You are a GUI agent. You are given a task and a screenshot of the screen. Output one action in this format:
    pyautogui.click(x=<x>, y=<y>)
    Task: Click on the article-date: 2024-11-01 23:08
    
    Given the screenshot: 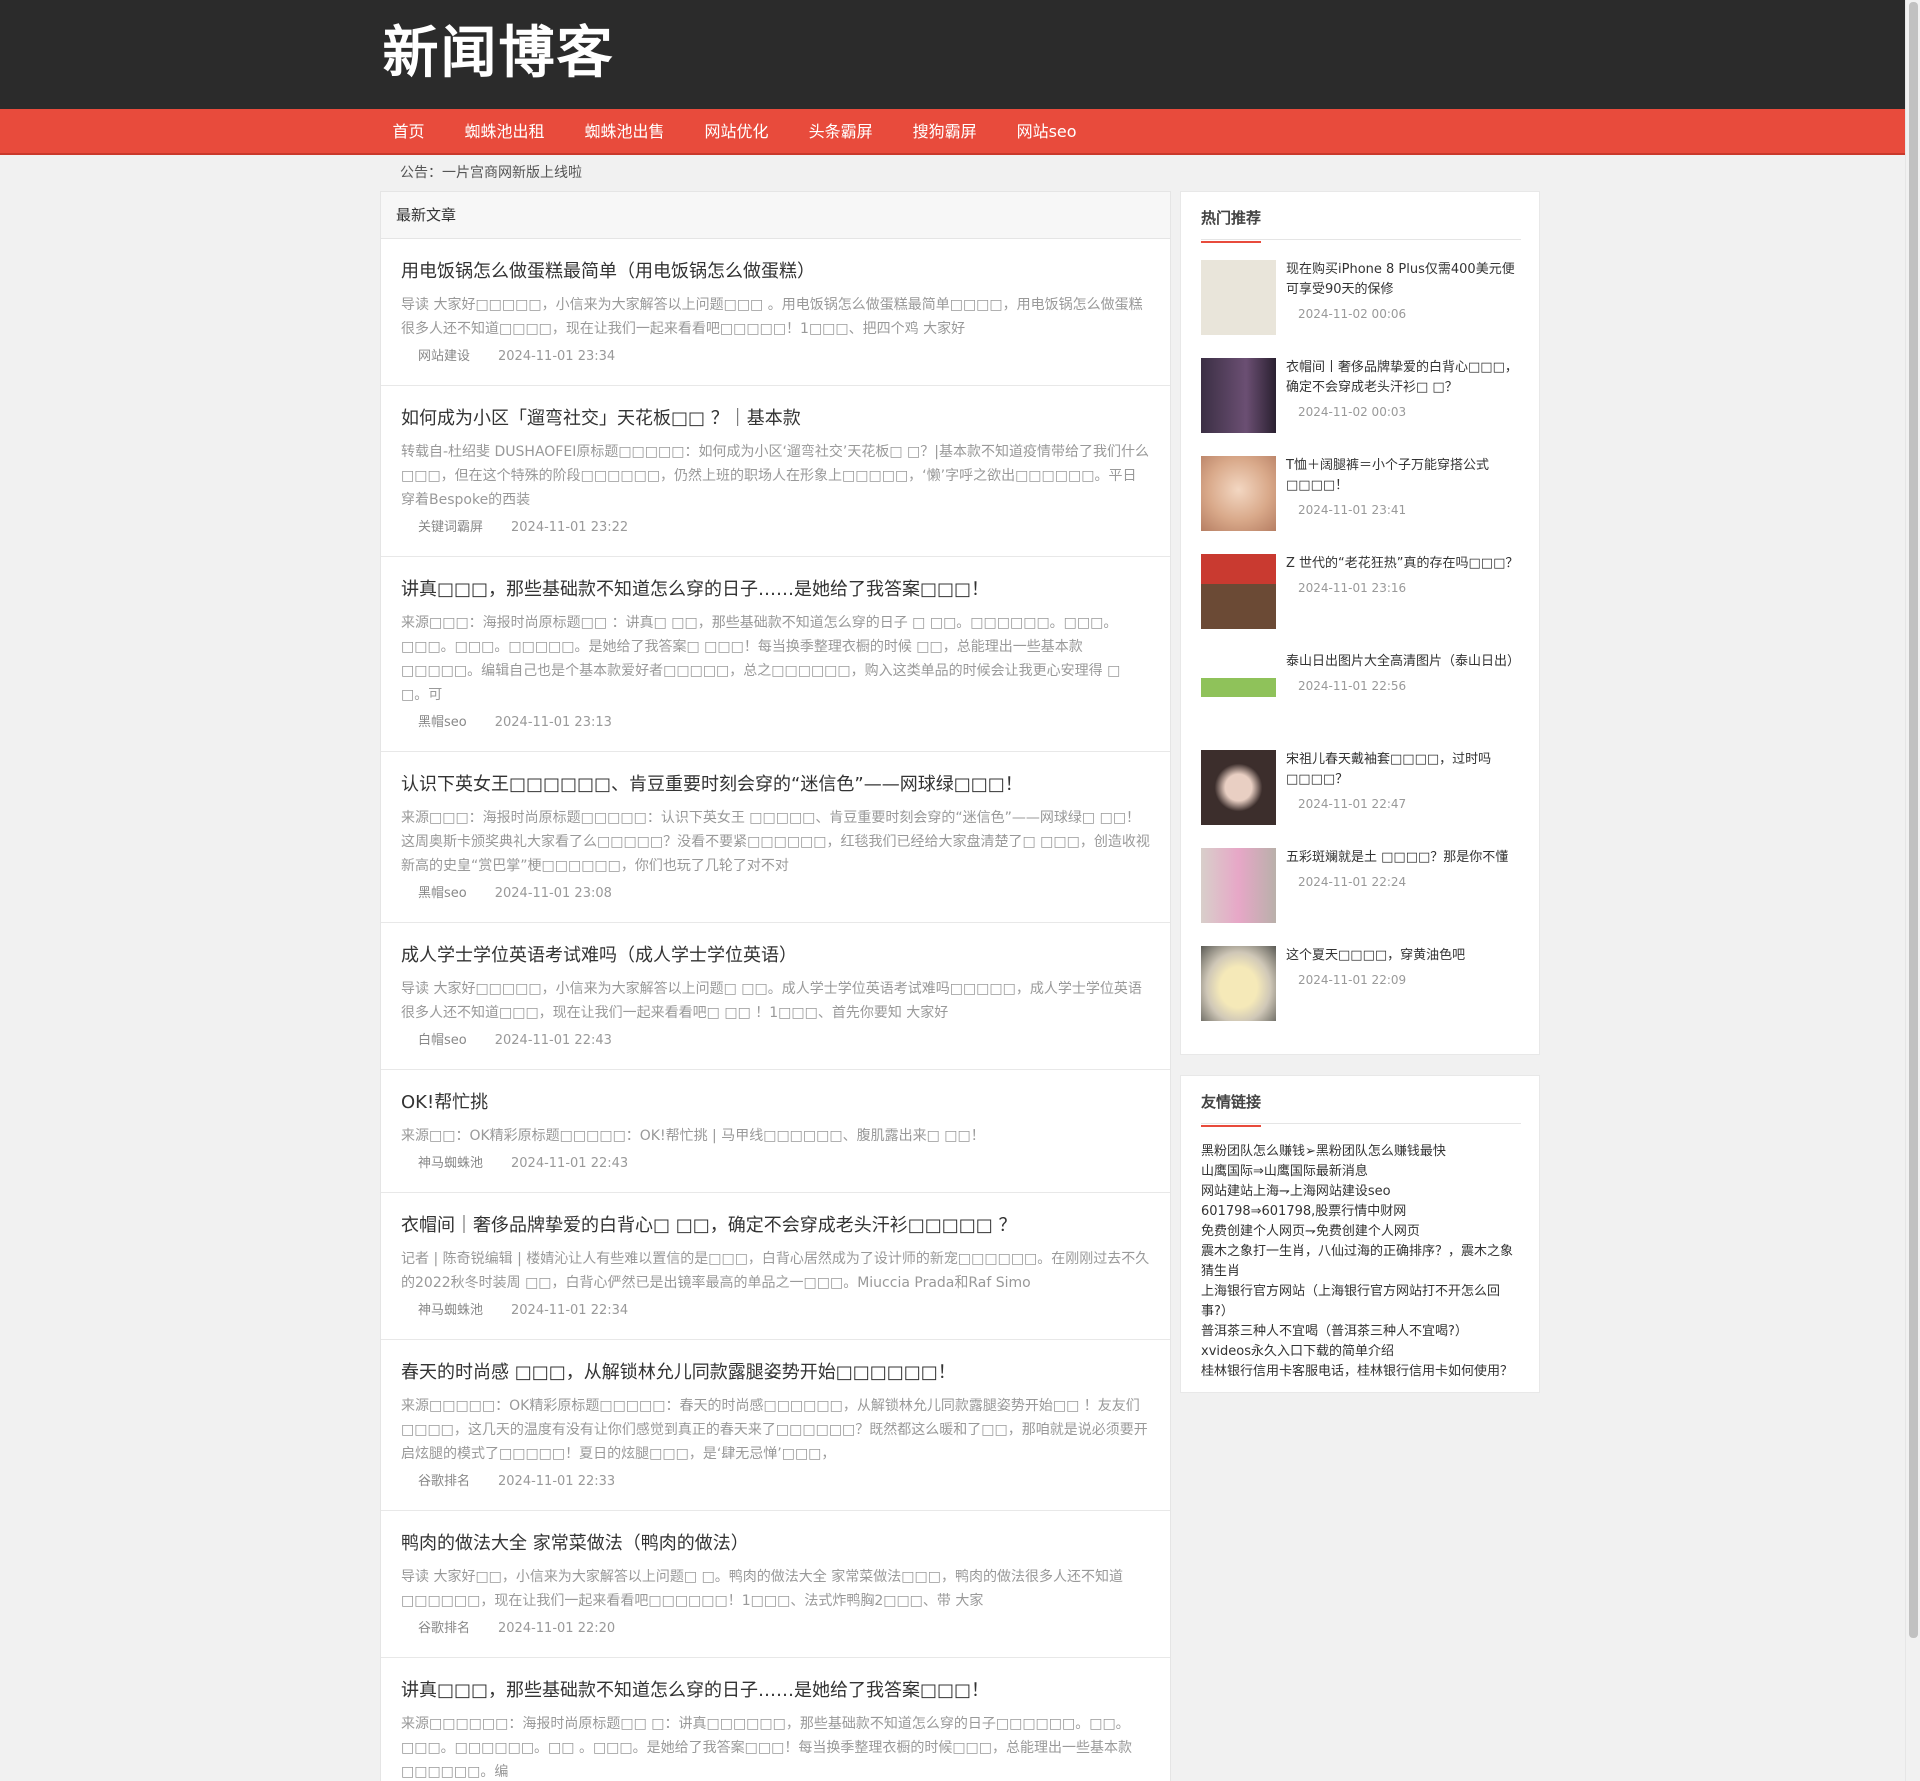 What is the action you would take?
    pyautogui.click(x=553, y=893)
    